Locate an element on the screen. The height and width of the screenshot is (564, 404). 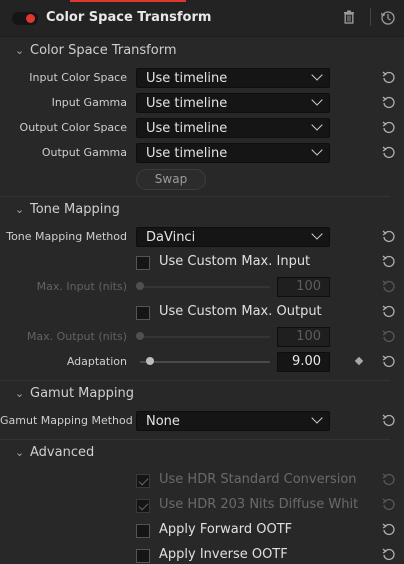
section-title-cst: Color Space Transform is located at coordinates (103, 50).